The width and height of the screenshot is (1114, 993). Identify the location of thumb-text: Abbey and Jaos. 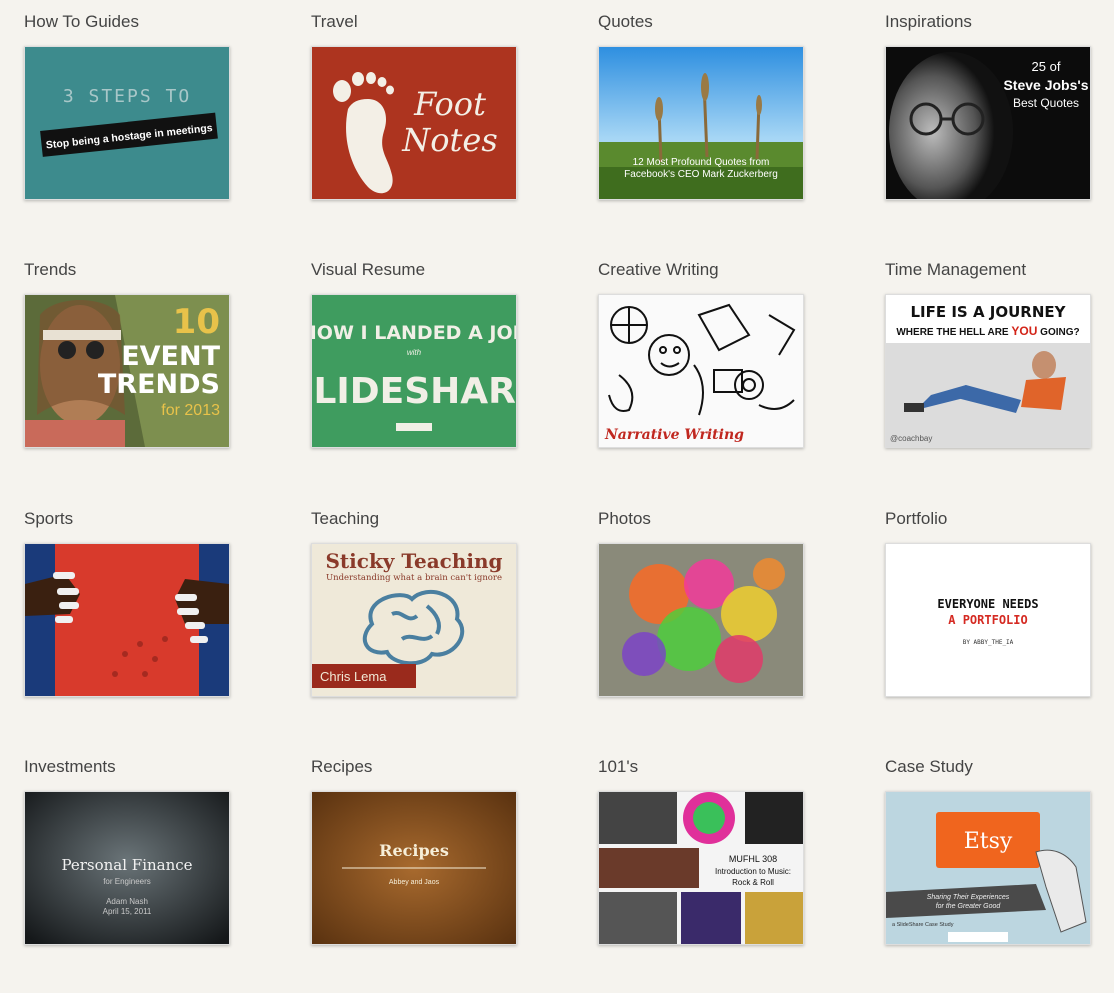
(414, 882).